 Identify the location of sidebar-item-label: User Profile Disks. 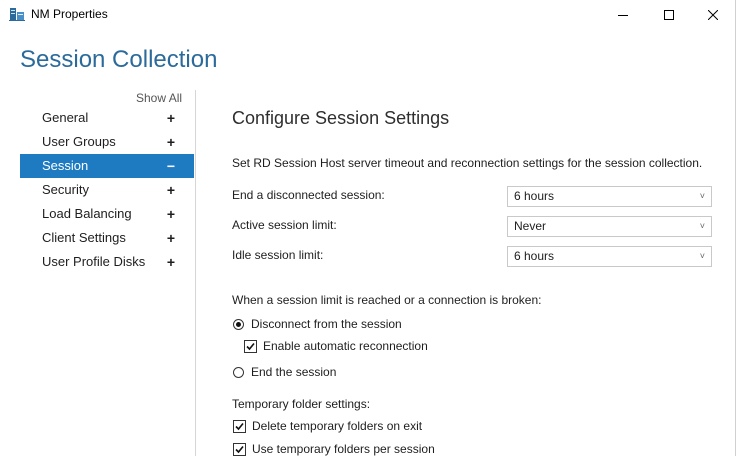
(94, 261).